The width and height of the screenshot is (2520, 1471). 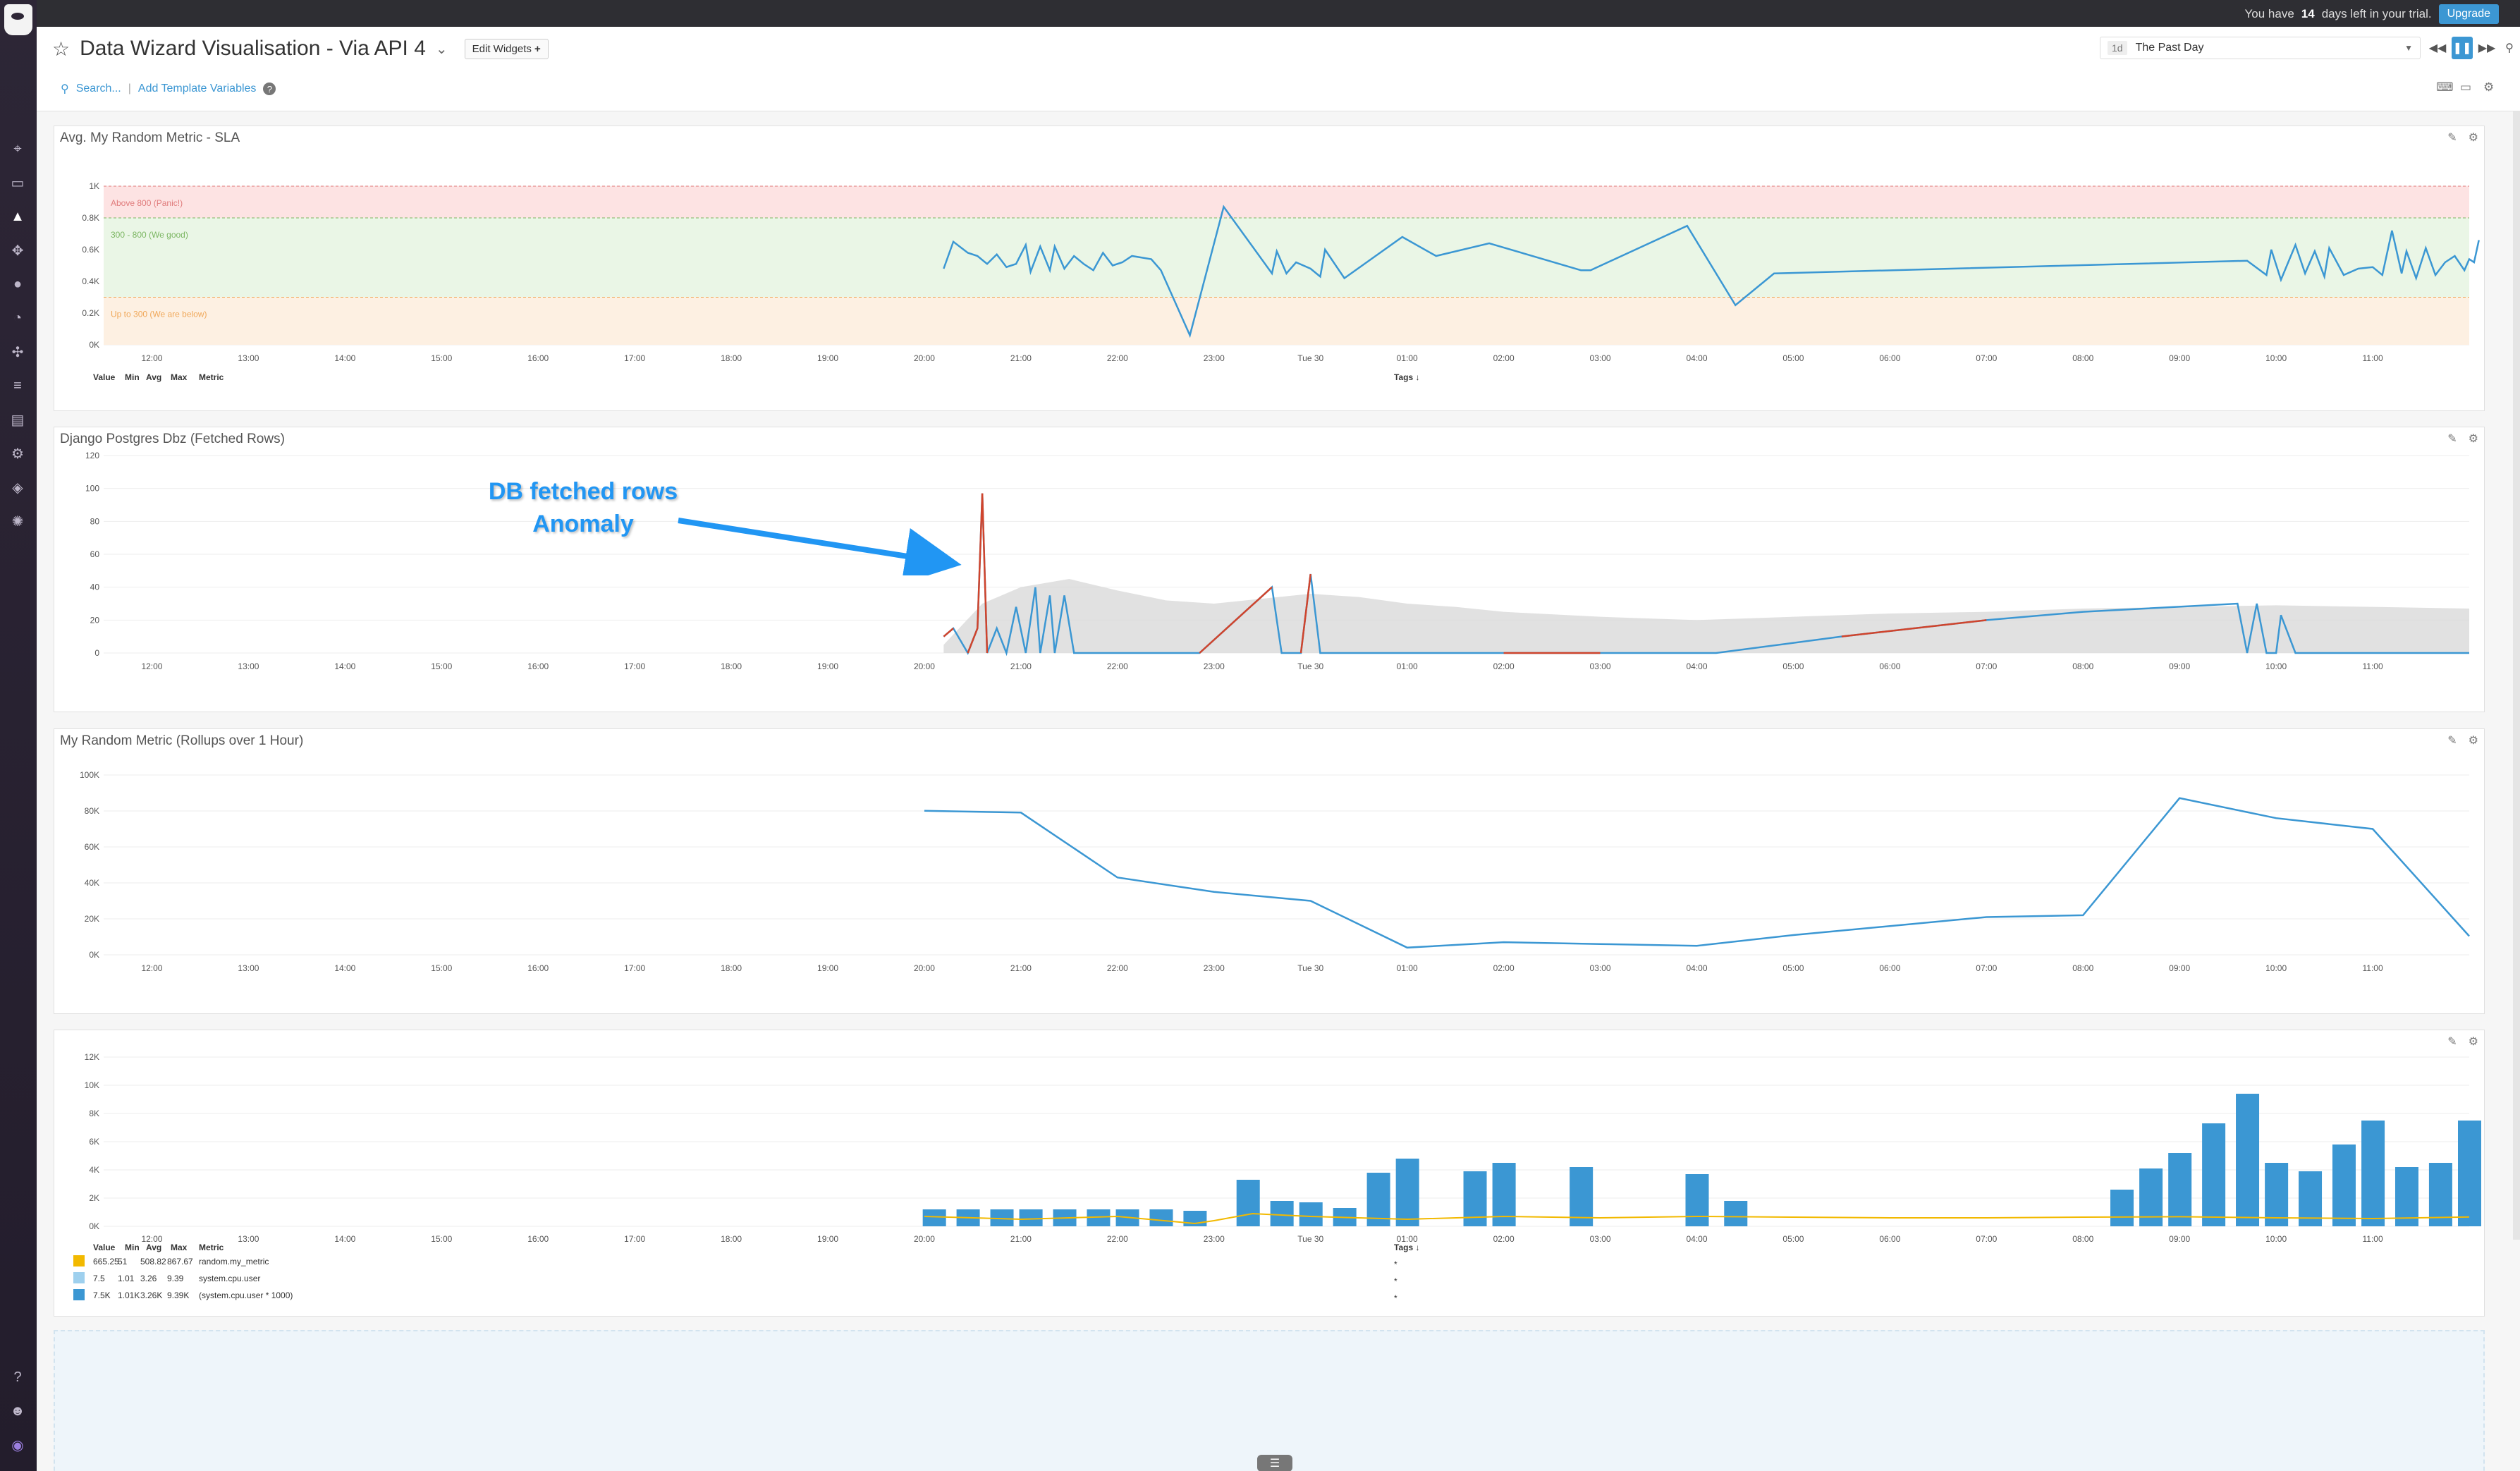 What do you see at coordinates (502, 48) in the screenshot?
I see `edit-widgets-label: Edit Widgets` at bounding box center [502, 48].